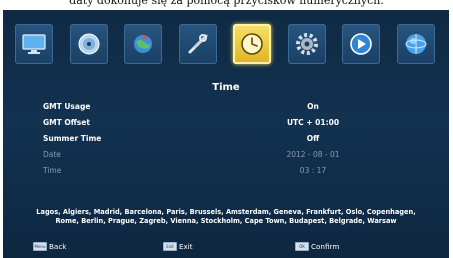 The image size is (453, 258). What do you see at coordinates (223, 123) in the screenshot?
I see `setting-gmt-offset: GMT Offset UTC + 01:00` at bounding box center [223, 123].